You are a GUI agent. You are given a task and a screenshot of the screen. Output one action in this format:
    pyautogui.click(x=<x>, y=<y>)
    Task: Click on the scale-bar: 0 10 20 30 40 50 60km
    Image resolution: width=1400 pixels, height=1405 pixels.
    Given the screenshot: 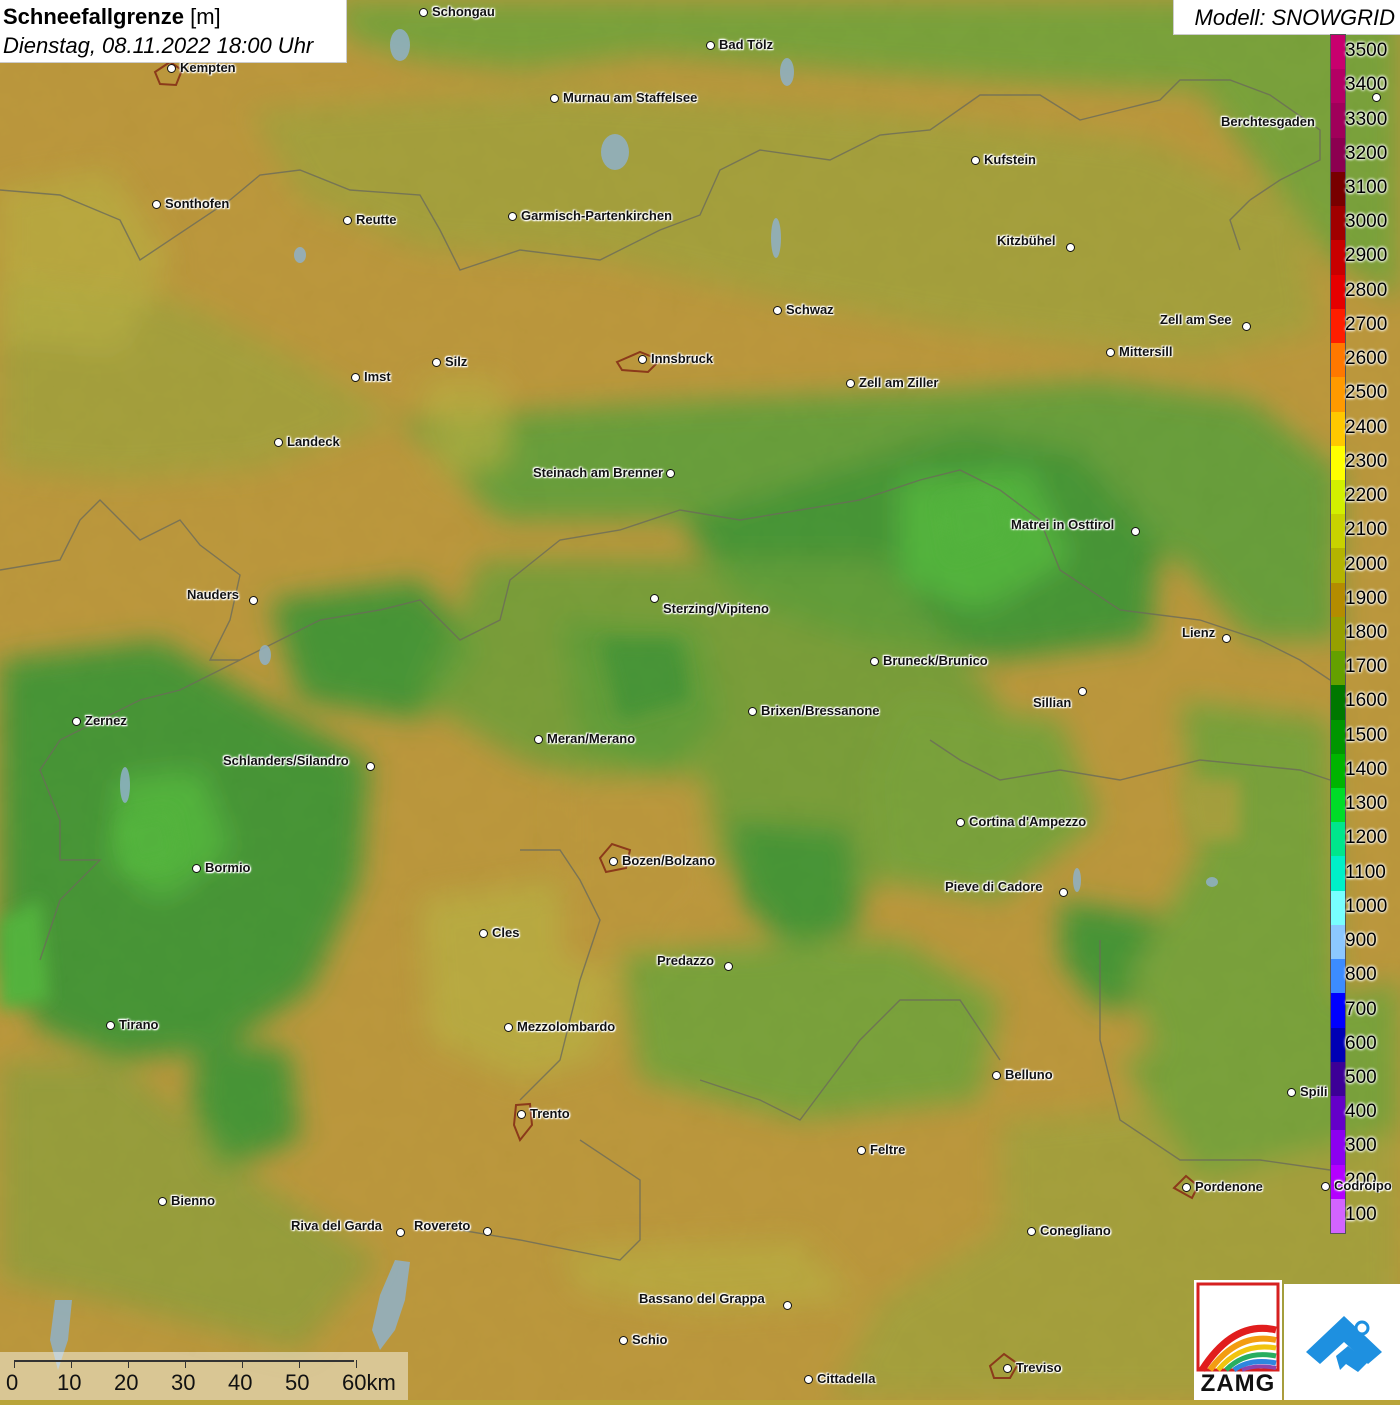 What is the action you would take?
    pyautogui.click(x=204, y=1376)
    